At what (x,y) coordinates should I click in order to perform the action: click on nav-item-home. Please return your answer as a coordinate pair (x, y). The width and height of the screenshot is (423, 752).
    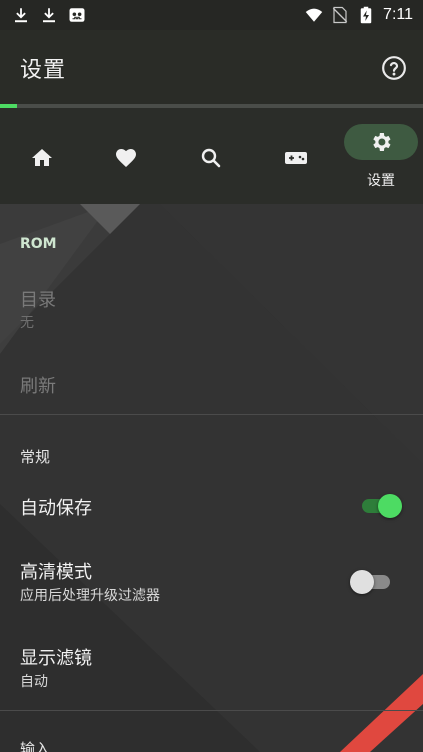
    Looking at the image, I should click on (42, 156).